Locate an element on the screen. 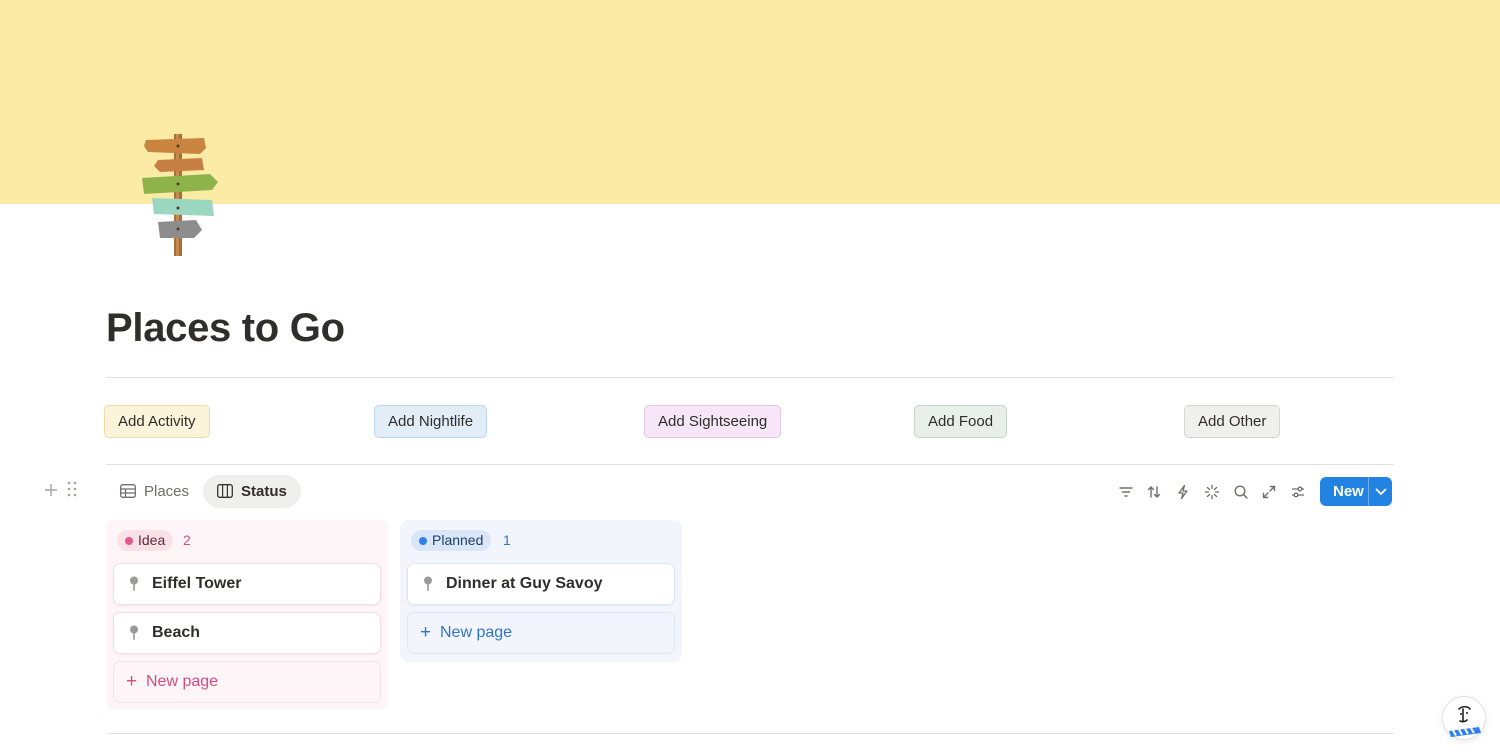 This screenshot has height=754, width=1500. drag-handle-icon is located at coordinates (72, 491).